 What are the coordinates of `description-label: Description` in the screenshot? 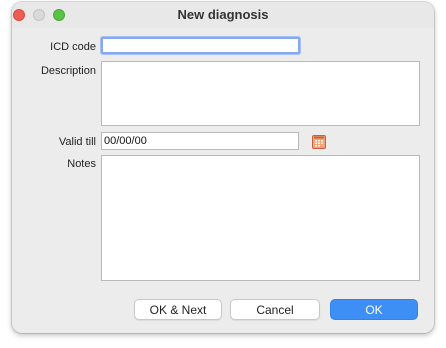 It's located at (68, 71).